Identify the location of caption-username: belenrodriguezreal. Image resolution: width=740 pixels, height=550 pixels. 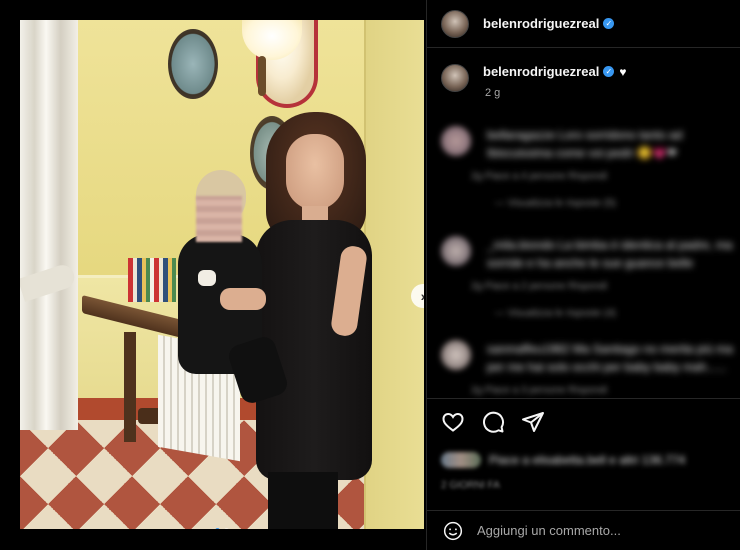
(541, 71).